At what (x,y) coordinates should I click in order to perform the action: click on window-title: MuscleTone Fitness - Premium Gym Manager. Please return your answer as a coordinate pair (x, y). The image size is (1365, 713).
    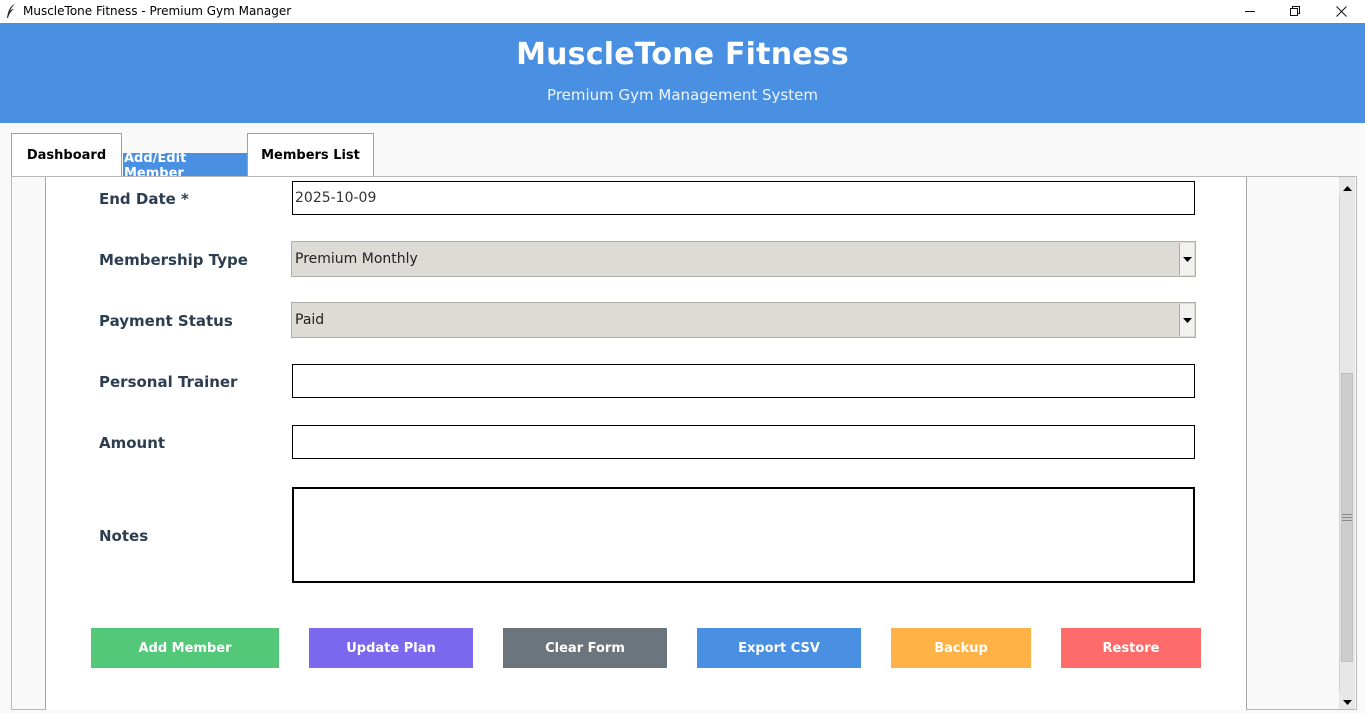
    Looking at the image, I should click on (157, 11).